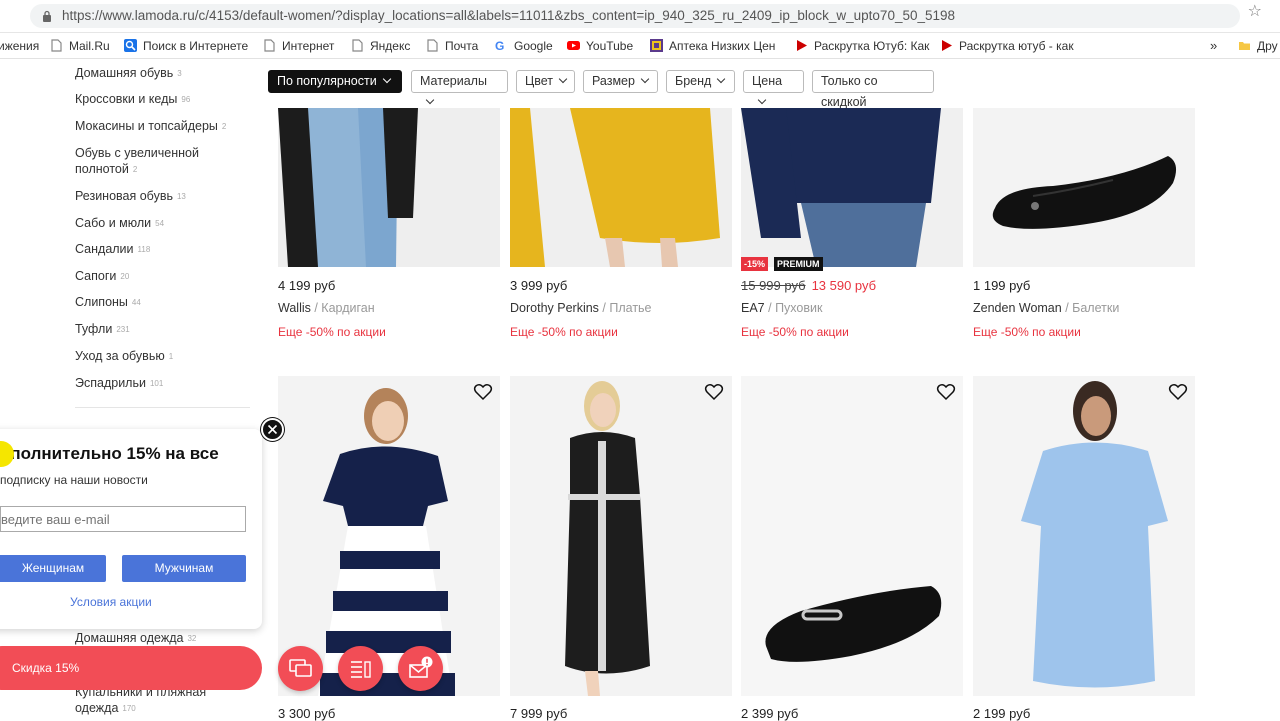 This screenshot has width=1280, height=721. What do you see at coordinates (693, 81) in the screenshot?
I see `filter-label: Бренд` at bounding box center [693, 81].